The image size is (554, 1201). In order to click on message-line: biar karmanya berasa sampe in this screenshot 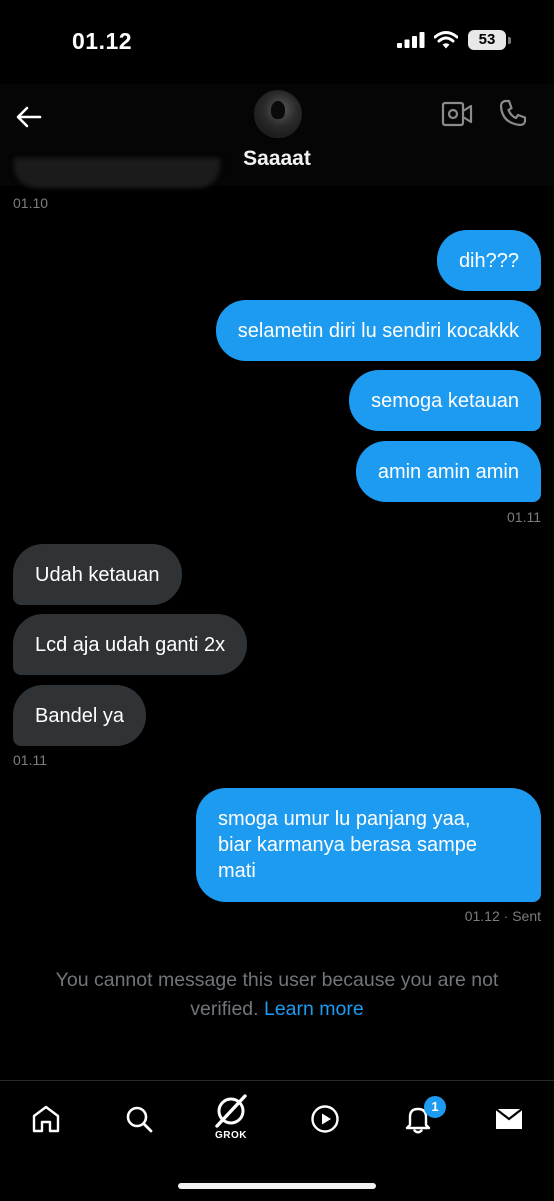, I will do `click(348, 845)`.